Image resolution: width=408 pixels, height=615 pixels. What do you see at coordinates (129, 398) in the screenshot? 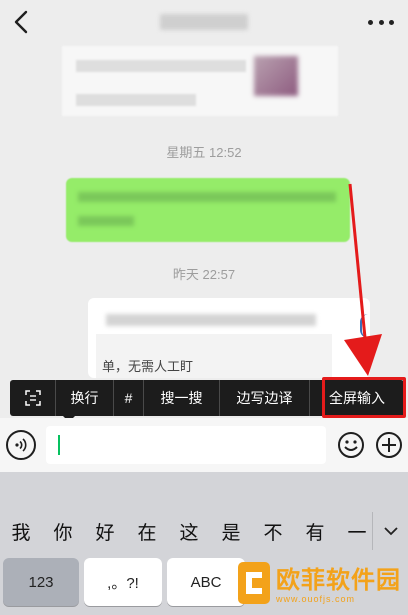
I see `hashtag-button: #` at bounding box center [129, 398].